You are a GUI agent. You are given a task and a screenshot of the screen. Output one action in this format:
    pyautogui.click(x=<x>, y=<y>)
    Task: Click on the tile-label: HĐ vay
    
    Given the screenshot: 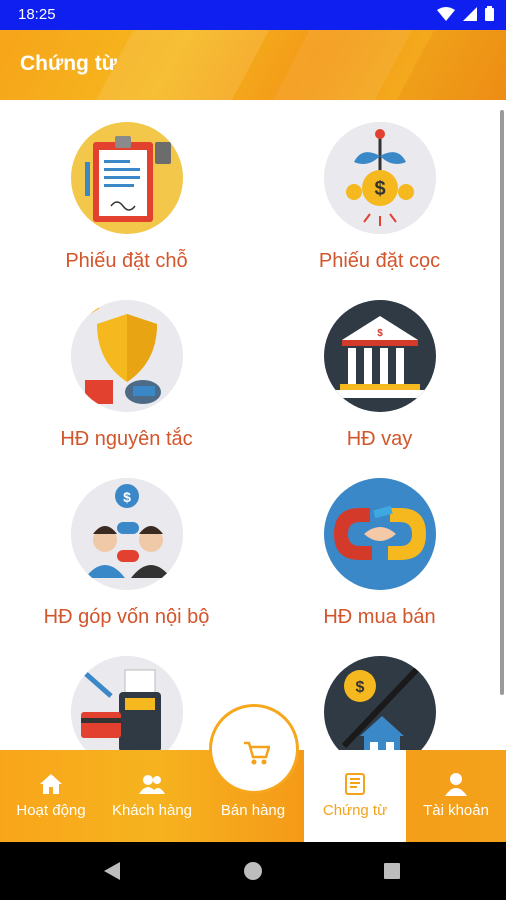 What is the action you would take?
    pyautogui.click(x=379, y=439)
    